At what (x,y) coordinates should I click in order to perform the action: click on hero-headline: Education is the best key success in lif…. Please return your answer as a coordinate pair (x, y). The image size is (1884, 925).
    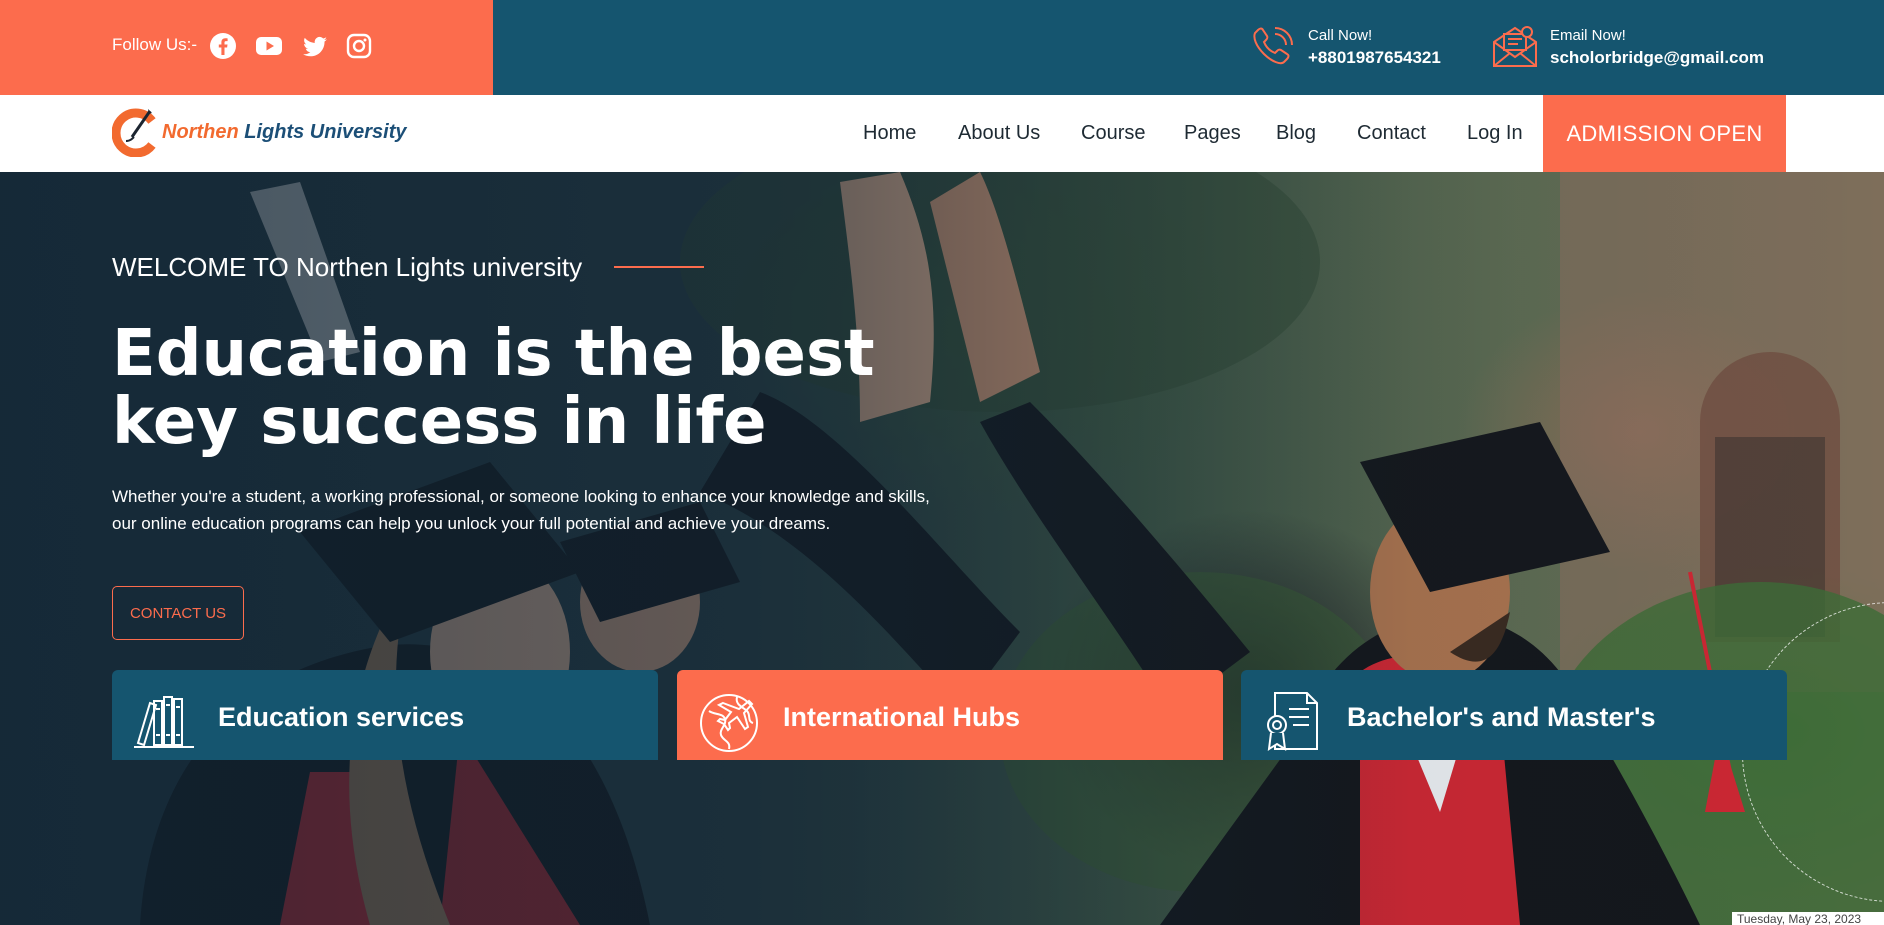
    Looking at the image, I should click on (493, 388).